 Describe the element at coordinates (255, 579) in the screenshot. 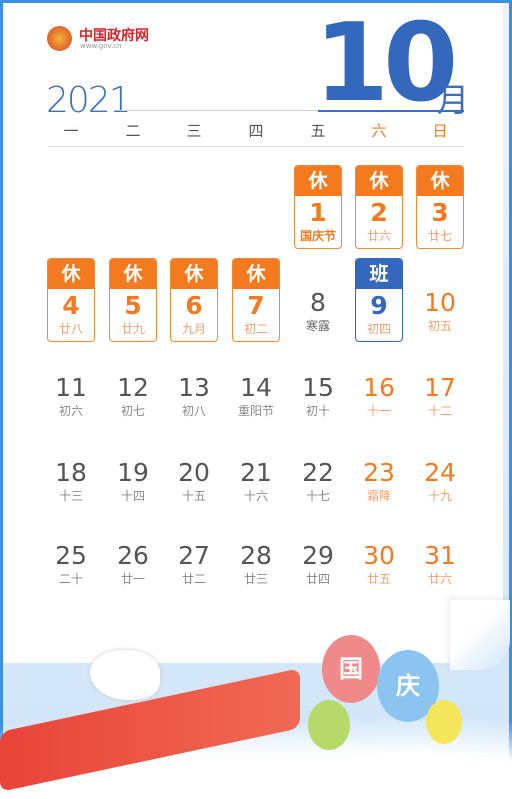

I see `lunar-date: 廿三` at that location.